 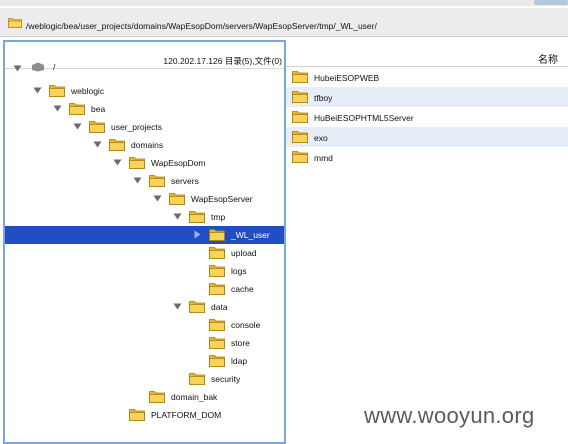 I want to click on tree-item: domains, so click(x=144, y=145).